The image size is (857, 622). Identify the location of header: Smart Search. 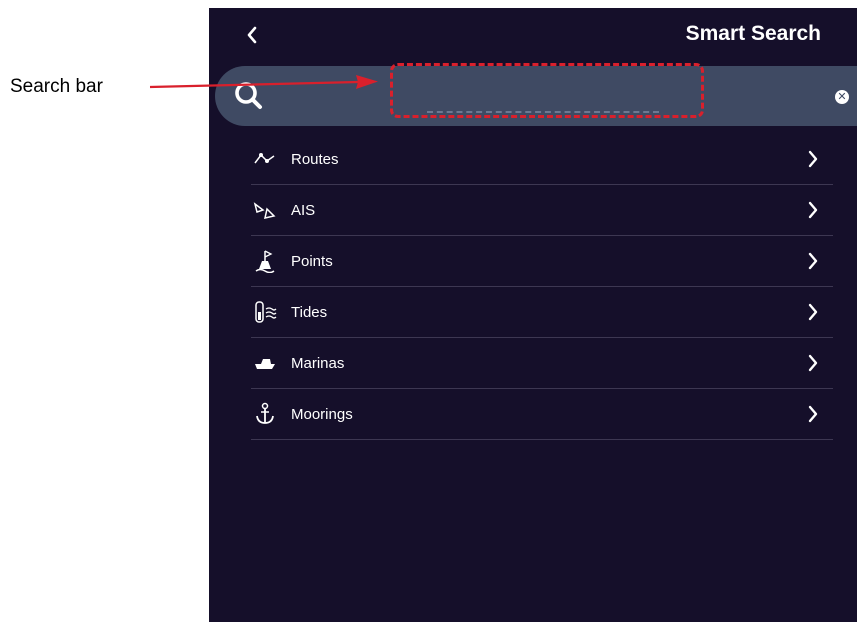
(533, 36).